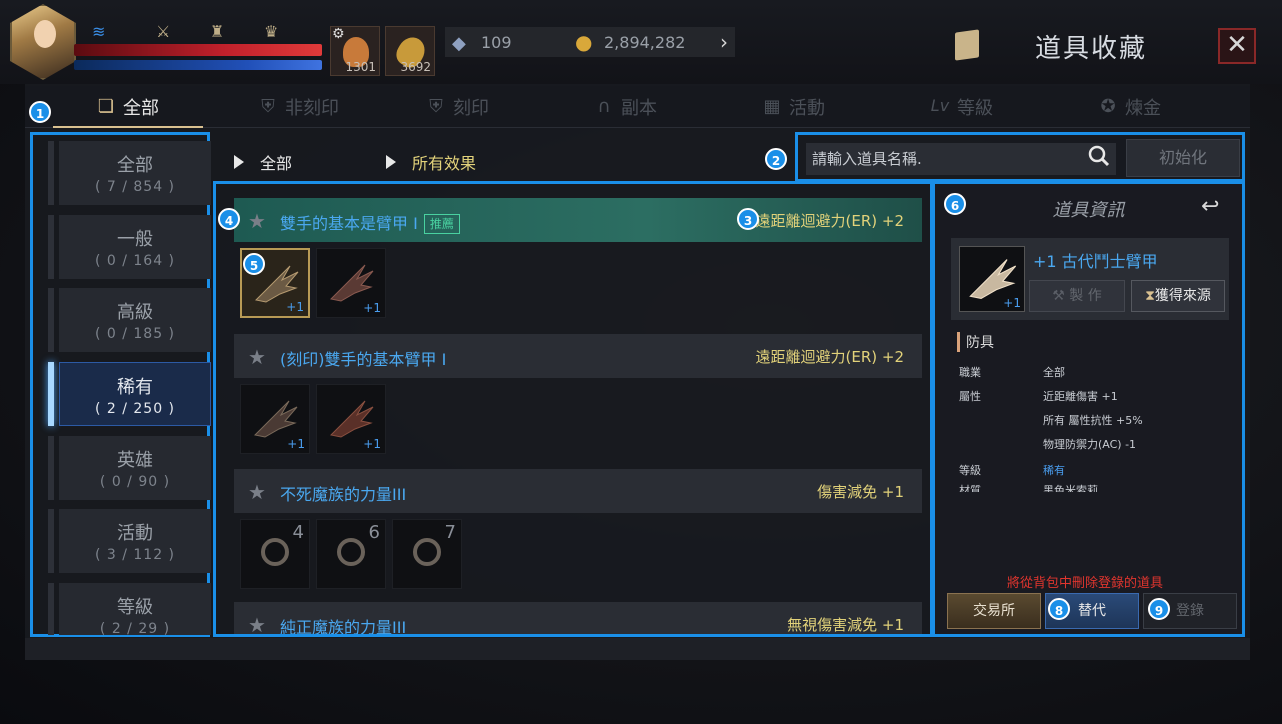 The height and width of the screenshot is (724, 1282). Describe the element at coordinates (135, 187) in the screenshot. I see `category-count: ( 7 / 854 )` at that location.